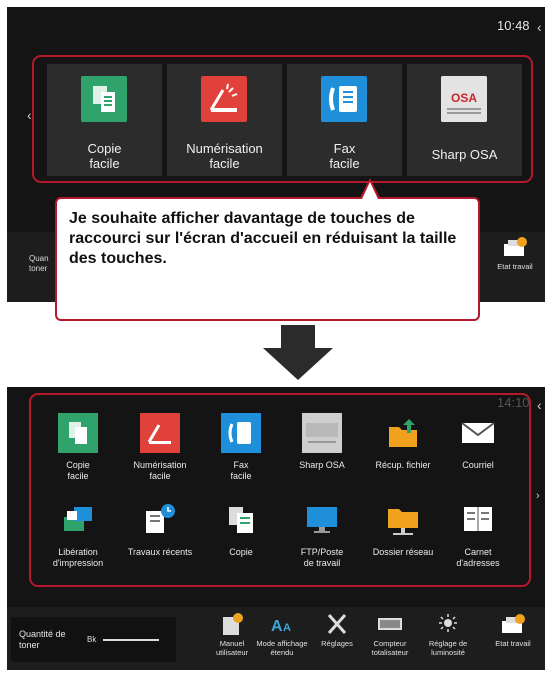 Image resolution: width=545 pixels, height=675 pixels. Describe the element at coordinates (370, 190) in the screenshot. I see `callout-pointer-inner` at that location.